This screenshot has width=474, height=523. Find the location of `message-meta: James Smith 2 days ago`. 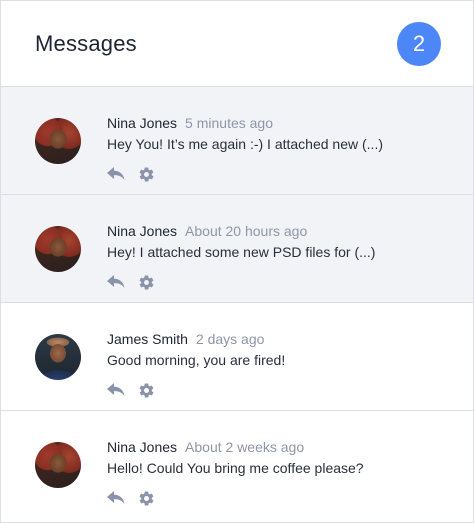

message-meta: James Smith 2 days ago is located at coordinates (196, 339).